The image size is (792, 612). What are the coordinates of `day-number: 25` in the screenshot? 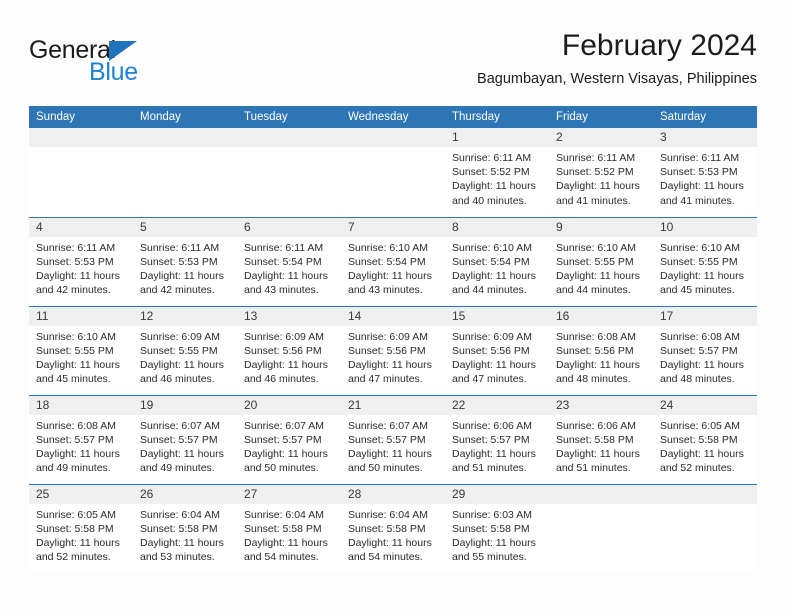 It's located at (81, 494).